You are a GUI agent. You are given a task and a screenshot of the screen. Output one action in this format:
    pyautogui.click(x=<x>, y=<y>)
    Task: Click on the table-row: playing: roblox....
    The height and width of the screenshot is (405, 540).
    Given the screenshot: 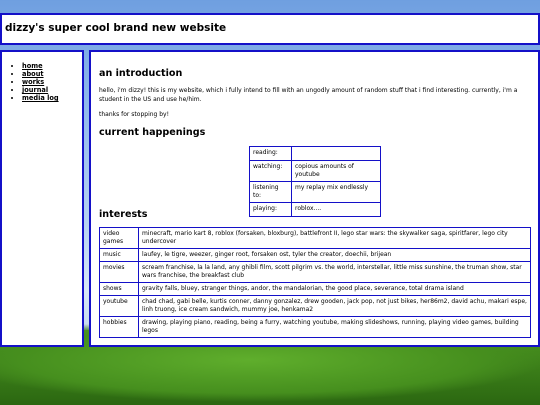 What is the action you would take?
    pyautogui.click(x=315, y=209)
    